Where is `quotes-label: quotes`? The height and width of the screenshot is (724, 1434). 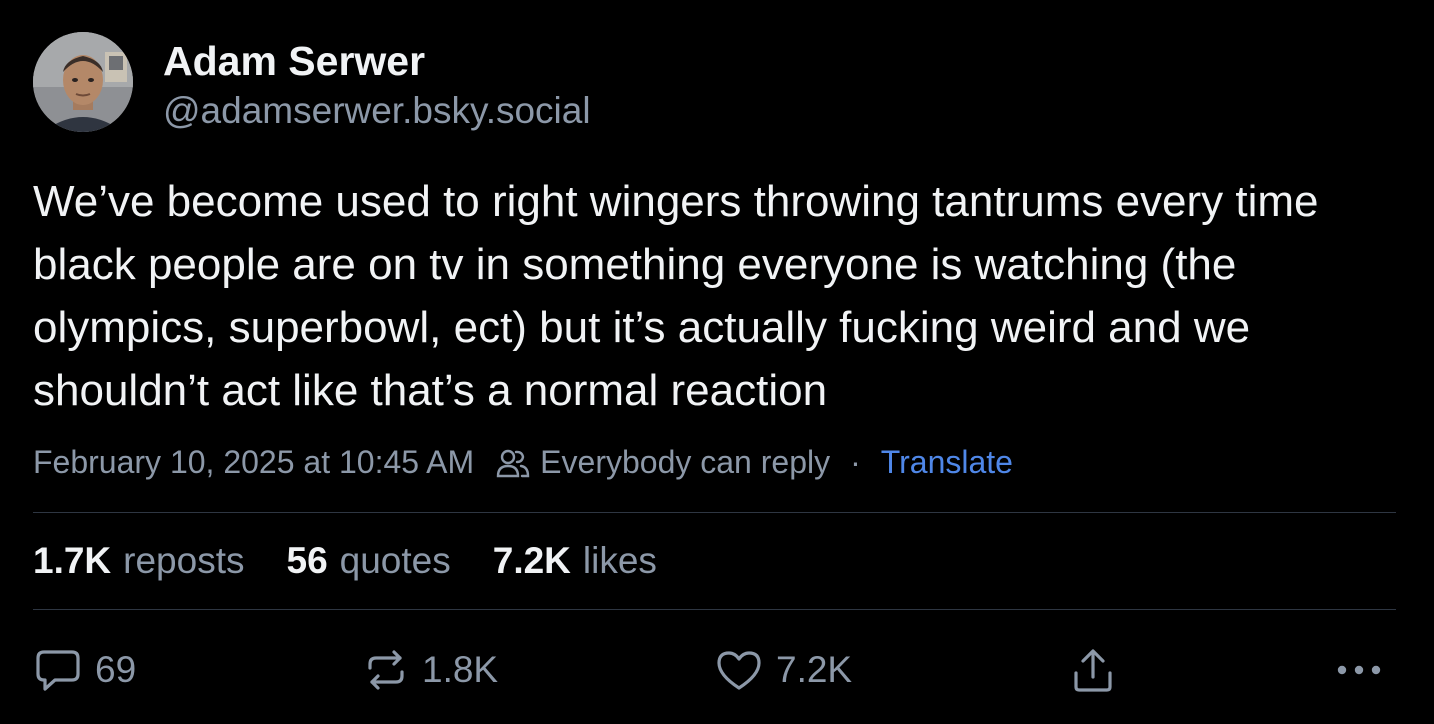
quotes-label: quotes is located at coordinates (395, 560).